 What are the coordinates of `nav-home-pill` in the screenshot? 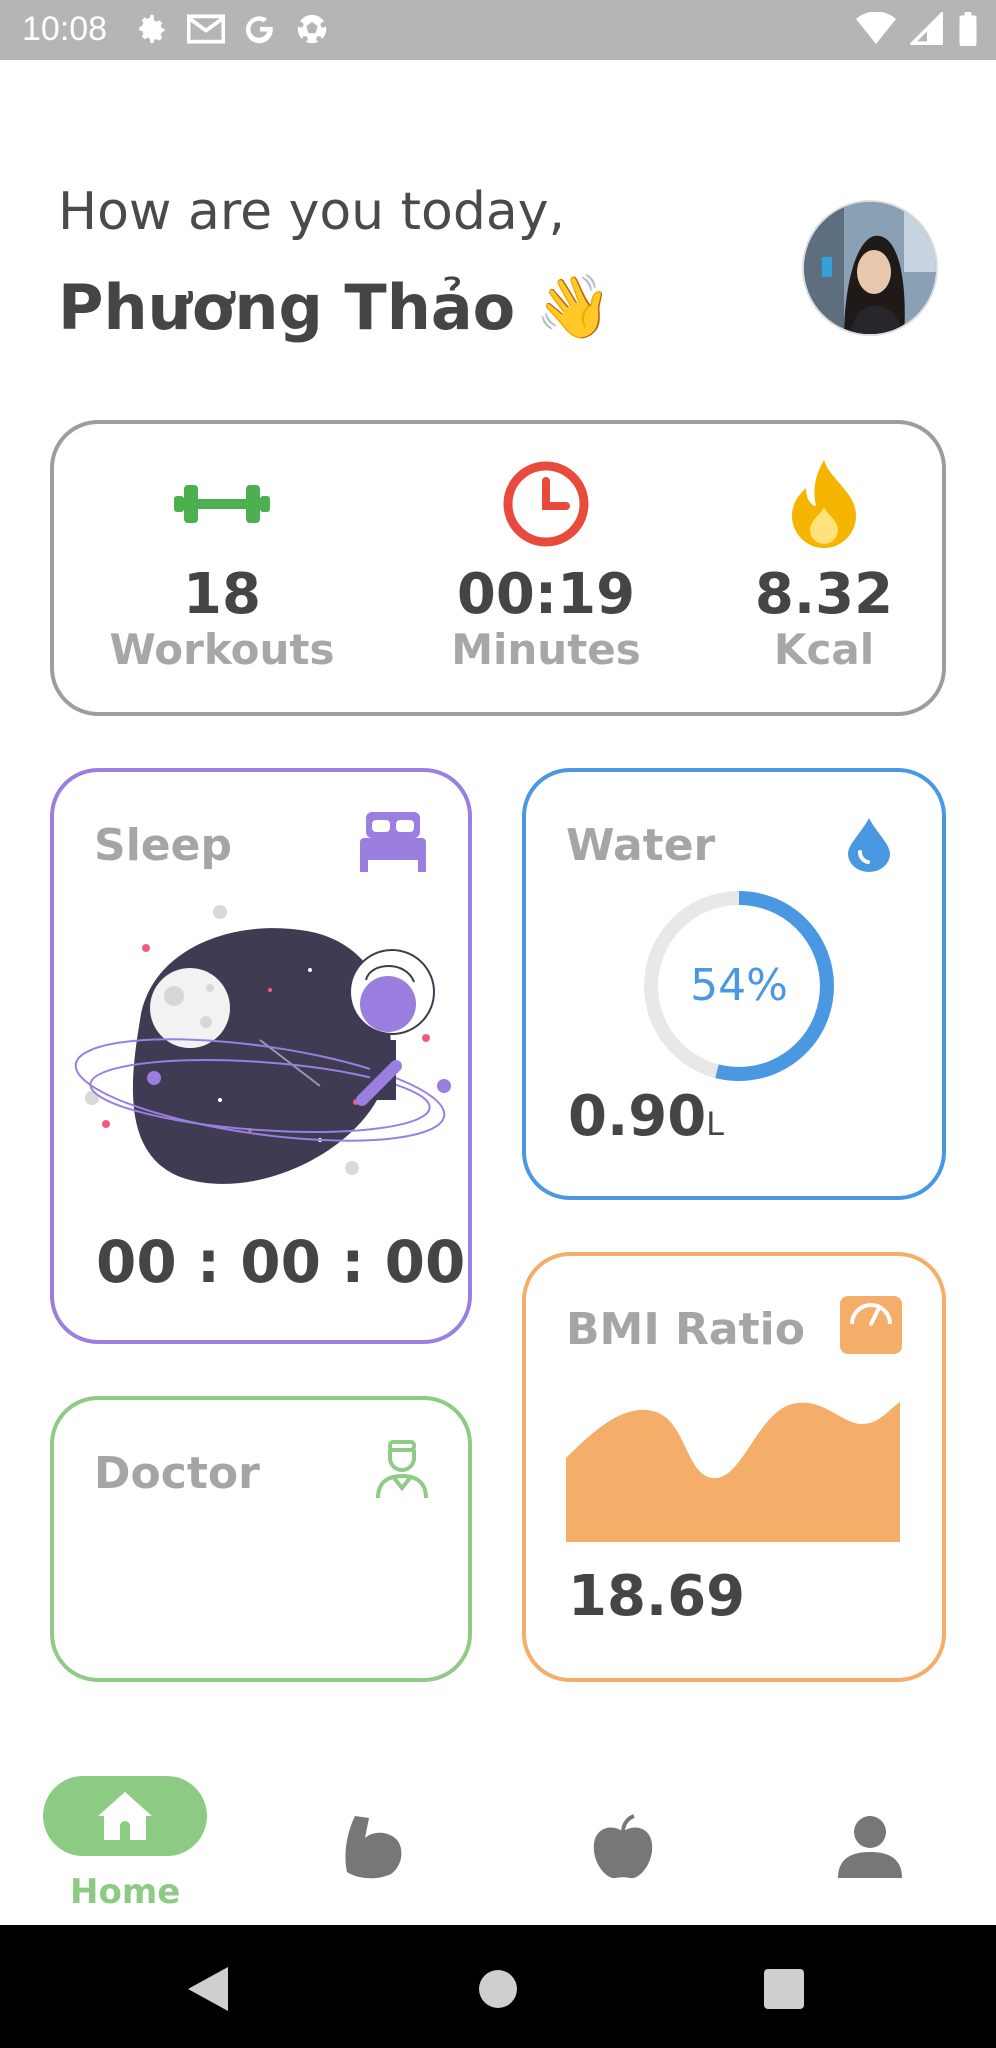 It's located at (125, 1816).